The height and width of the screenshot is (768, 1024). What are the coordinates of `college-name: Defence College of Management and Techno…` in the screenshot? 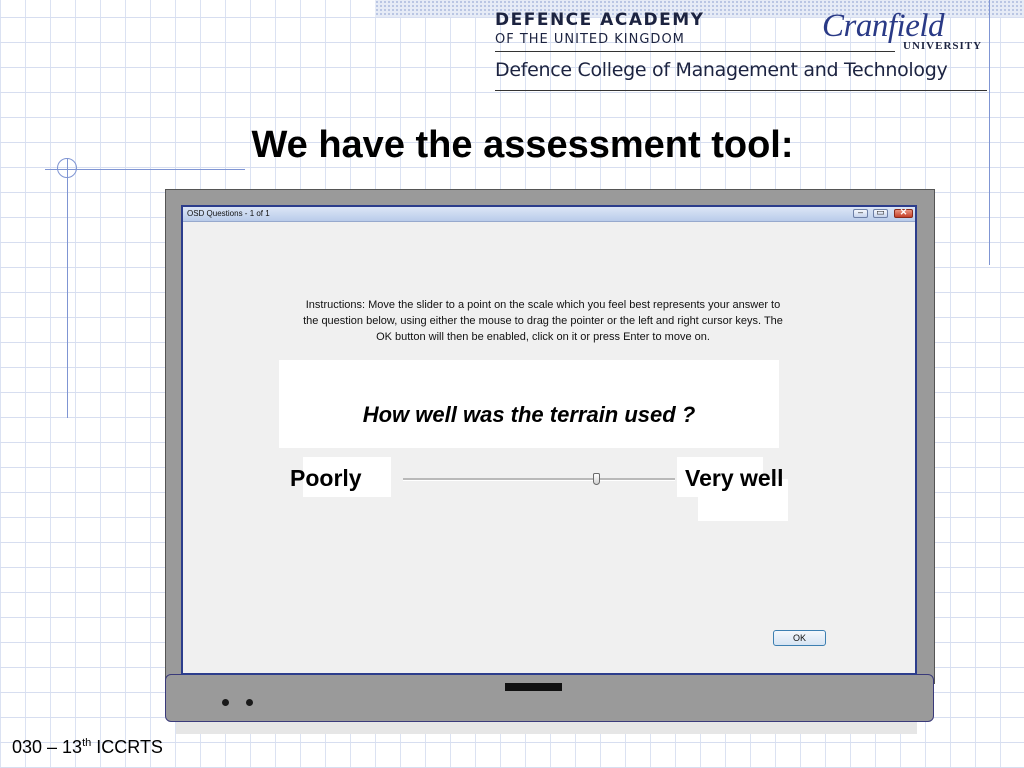 It's located at (721, 70).